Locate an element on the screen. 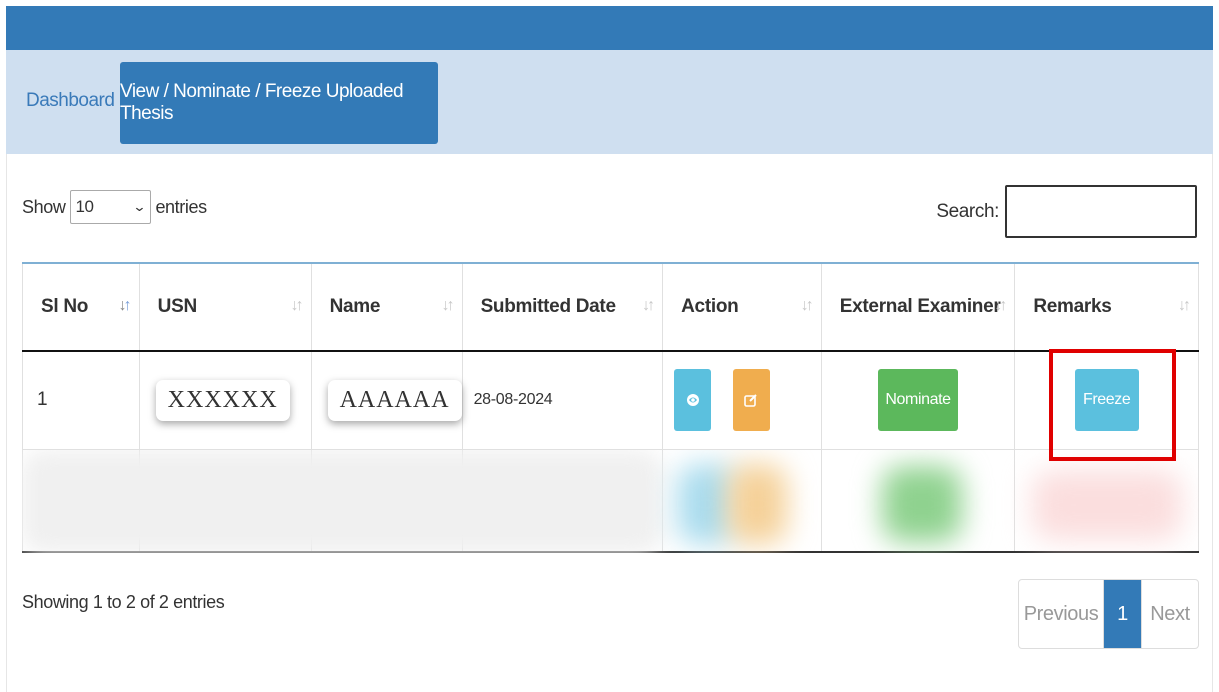  eye-icon is located at coordinates (692, 400).